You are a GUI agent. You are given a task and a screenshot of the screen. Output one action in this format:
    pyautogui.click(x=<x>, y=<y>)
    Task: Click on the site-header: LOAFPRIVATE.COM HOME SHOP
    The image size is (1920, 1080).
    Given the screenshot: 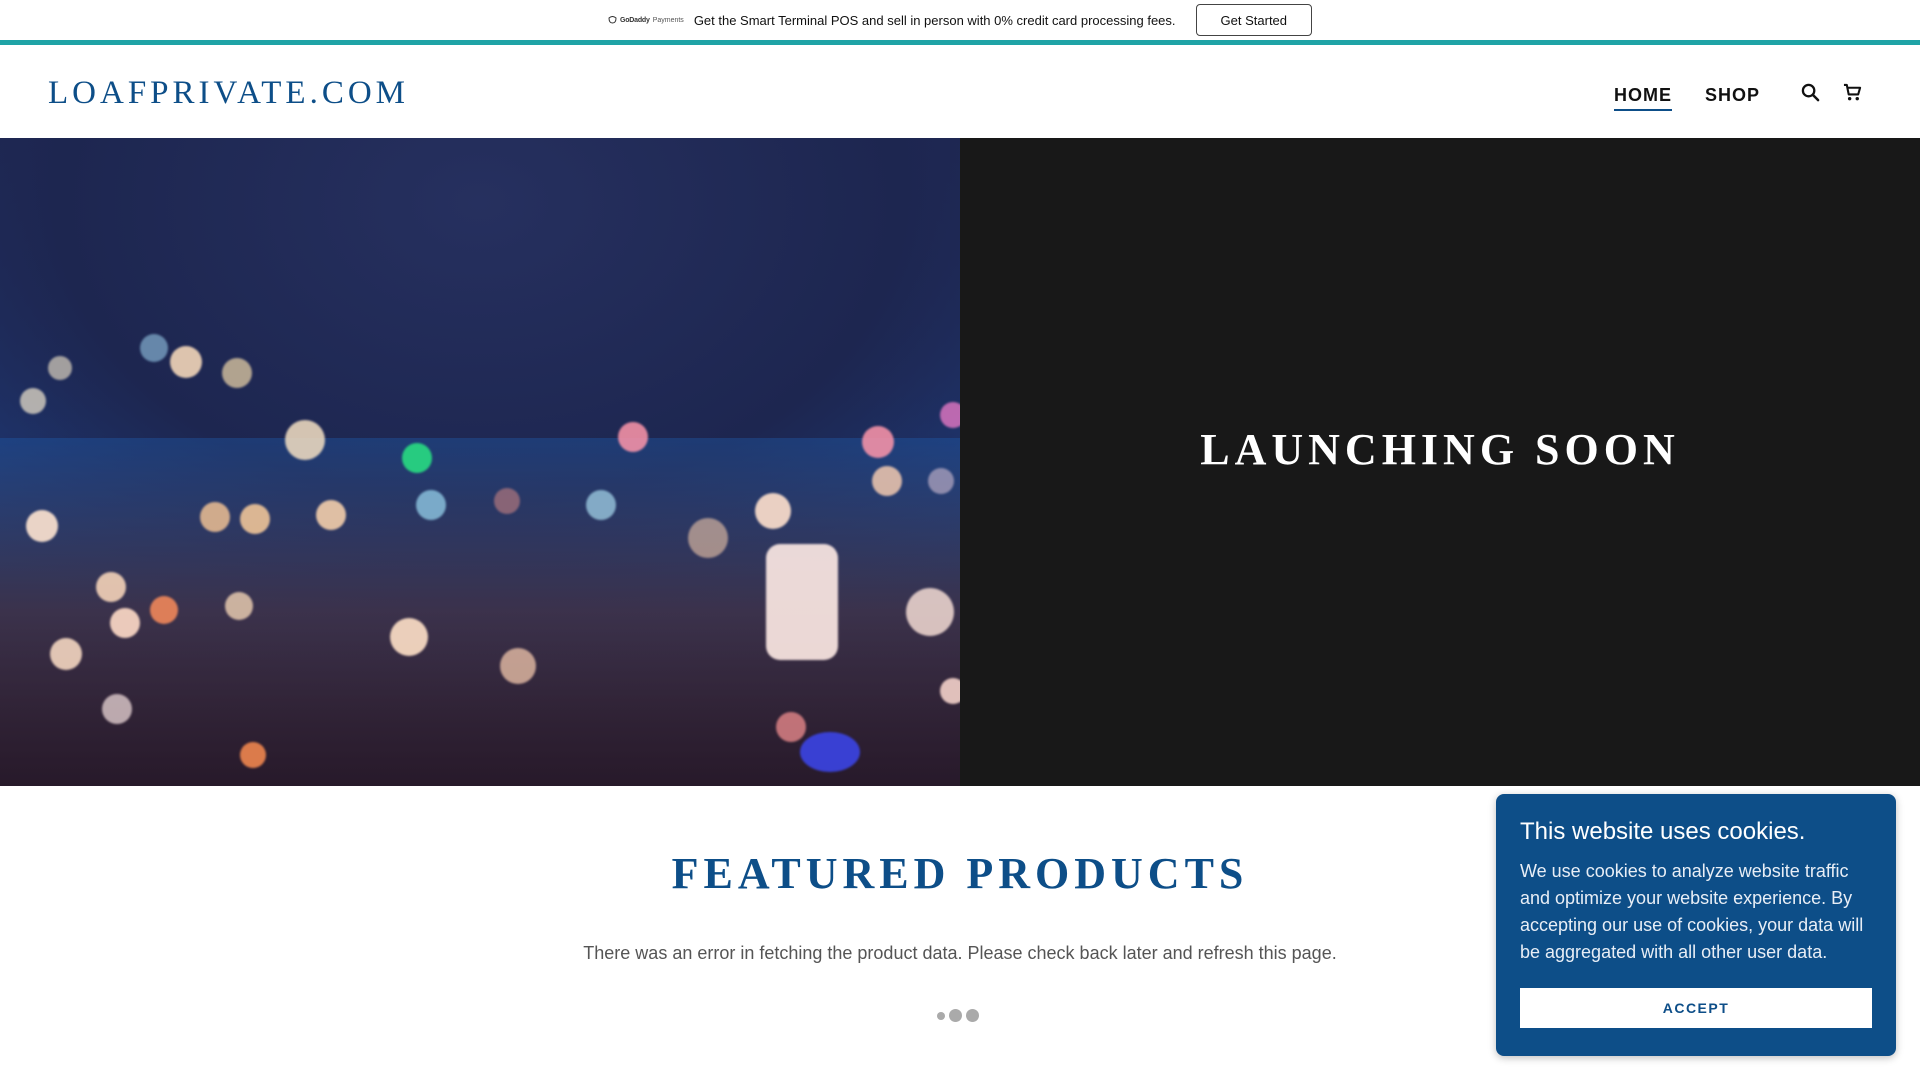 What is the action you would take?
    pyautogui.click(x=960, y=94)
    